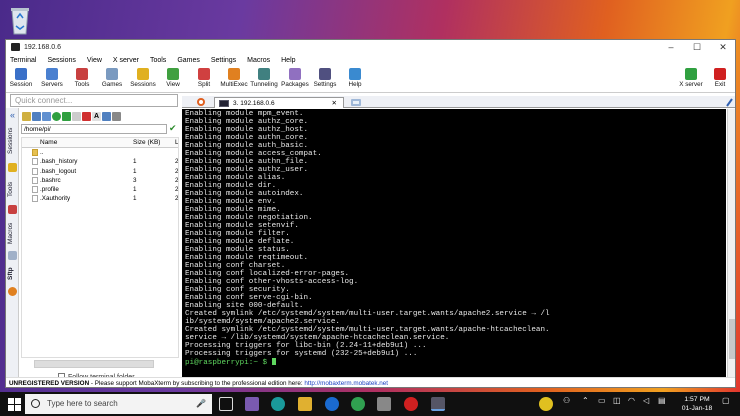 This screenshot has width=740, height=416. I want to click on table-row: .., so click(100, 152).